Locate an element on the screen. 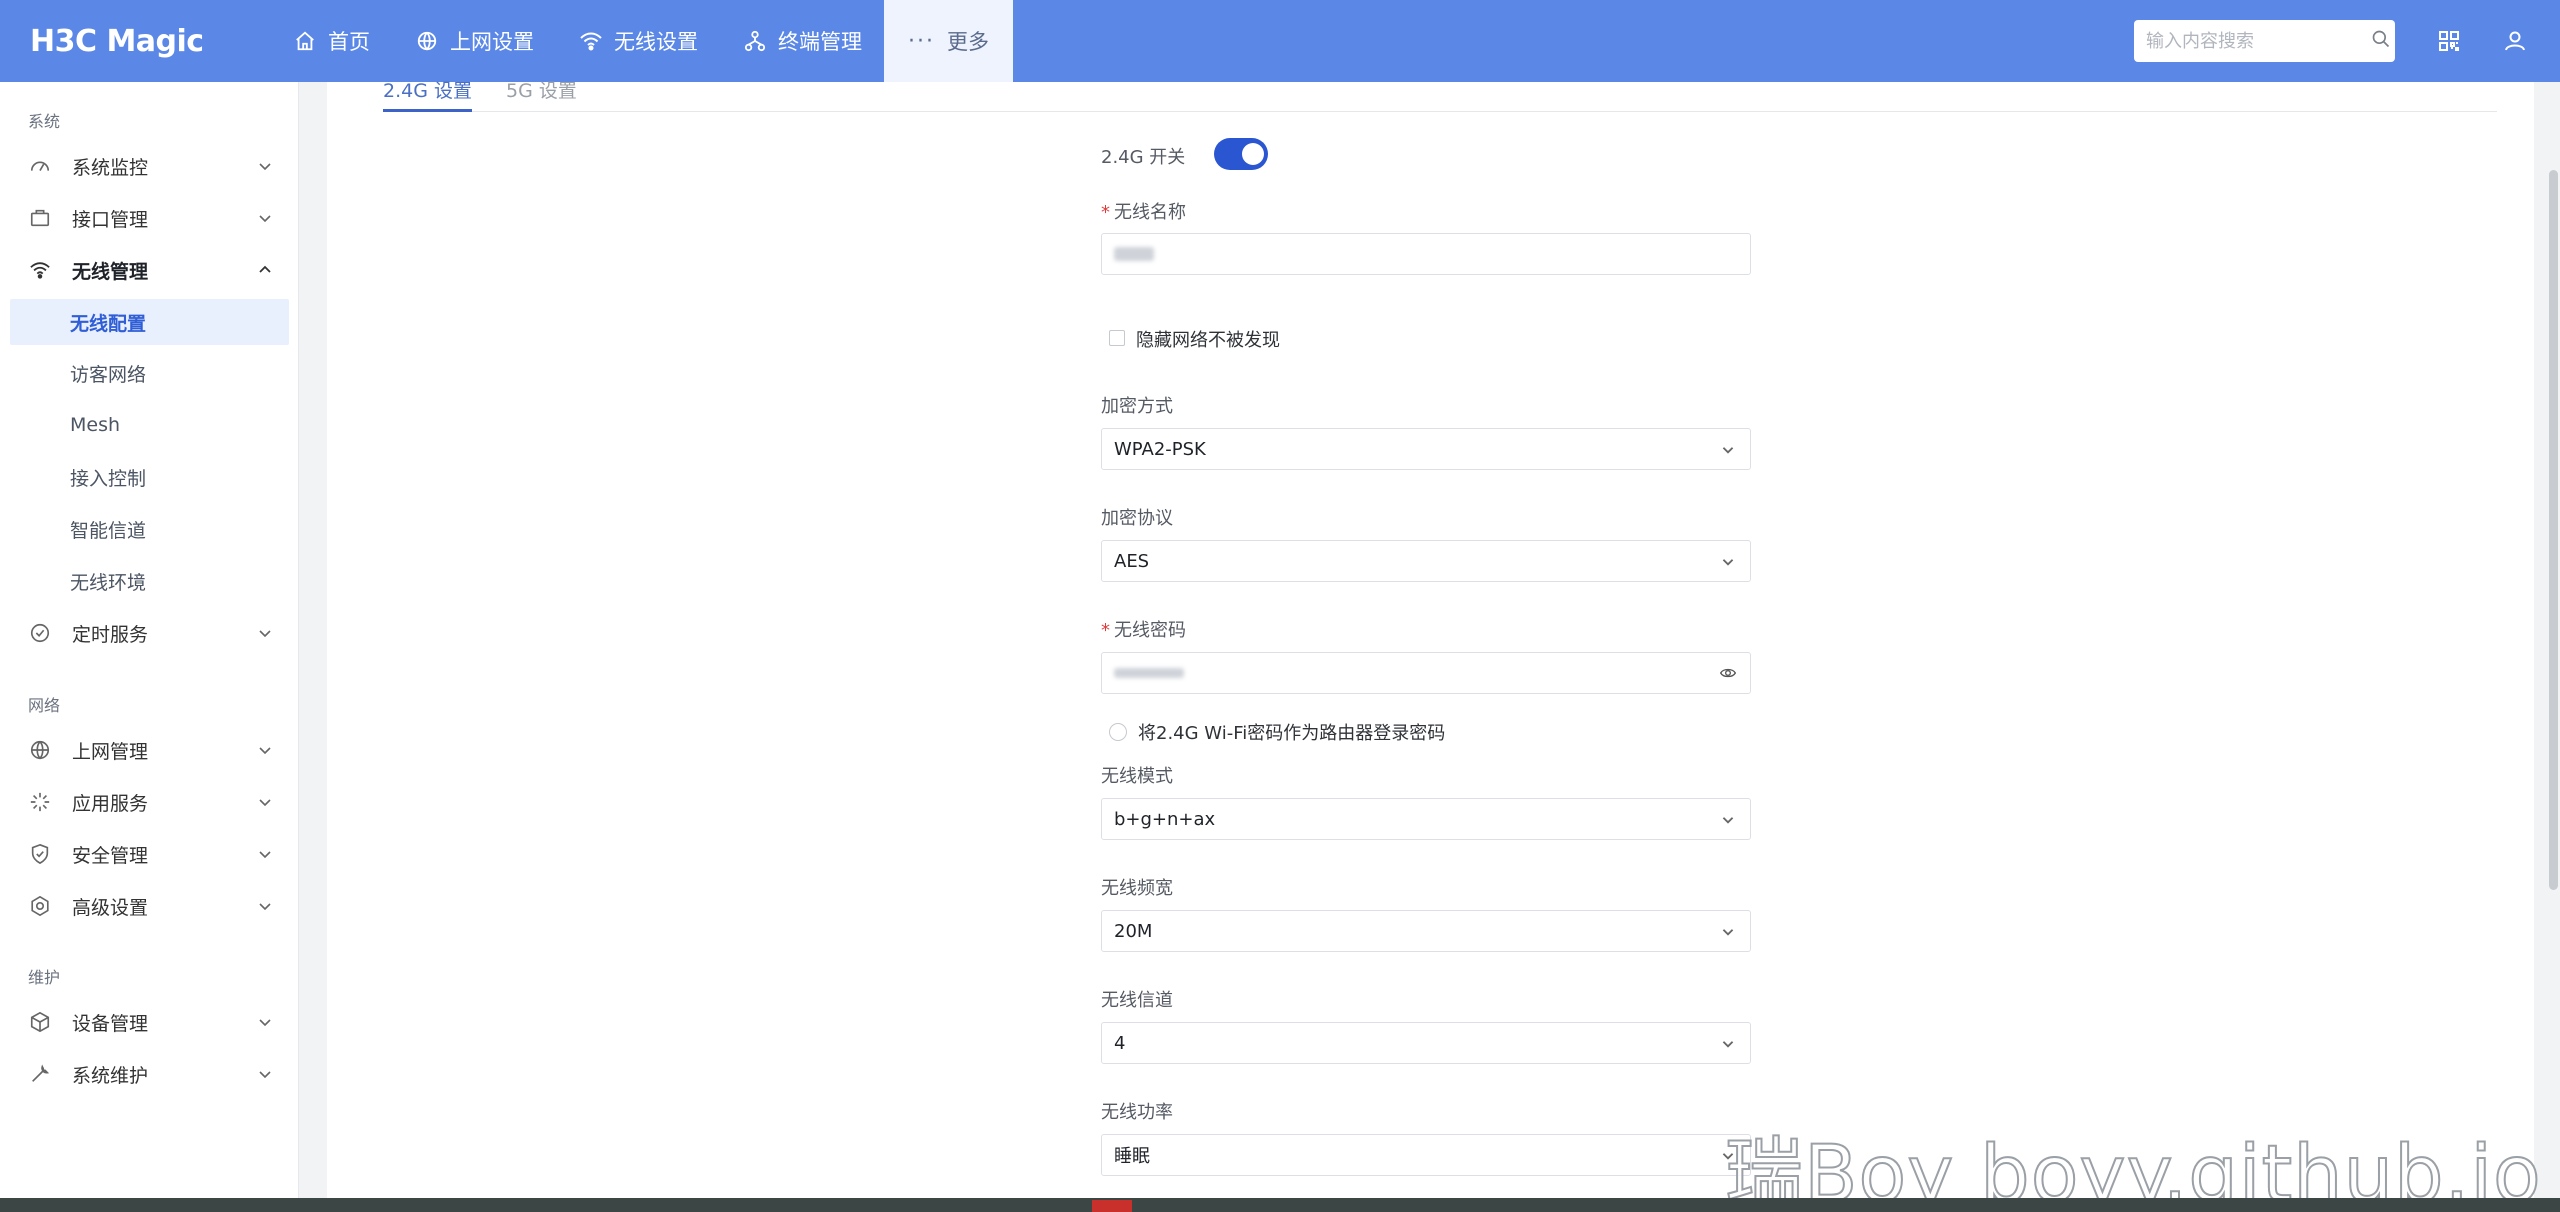 Image resolution: width=2560 pixels, height=1212 pixels. password-label: * 无线密码 is located at coordinates (1143, 629).